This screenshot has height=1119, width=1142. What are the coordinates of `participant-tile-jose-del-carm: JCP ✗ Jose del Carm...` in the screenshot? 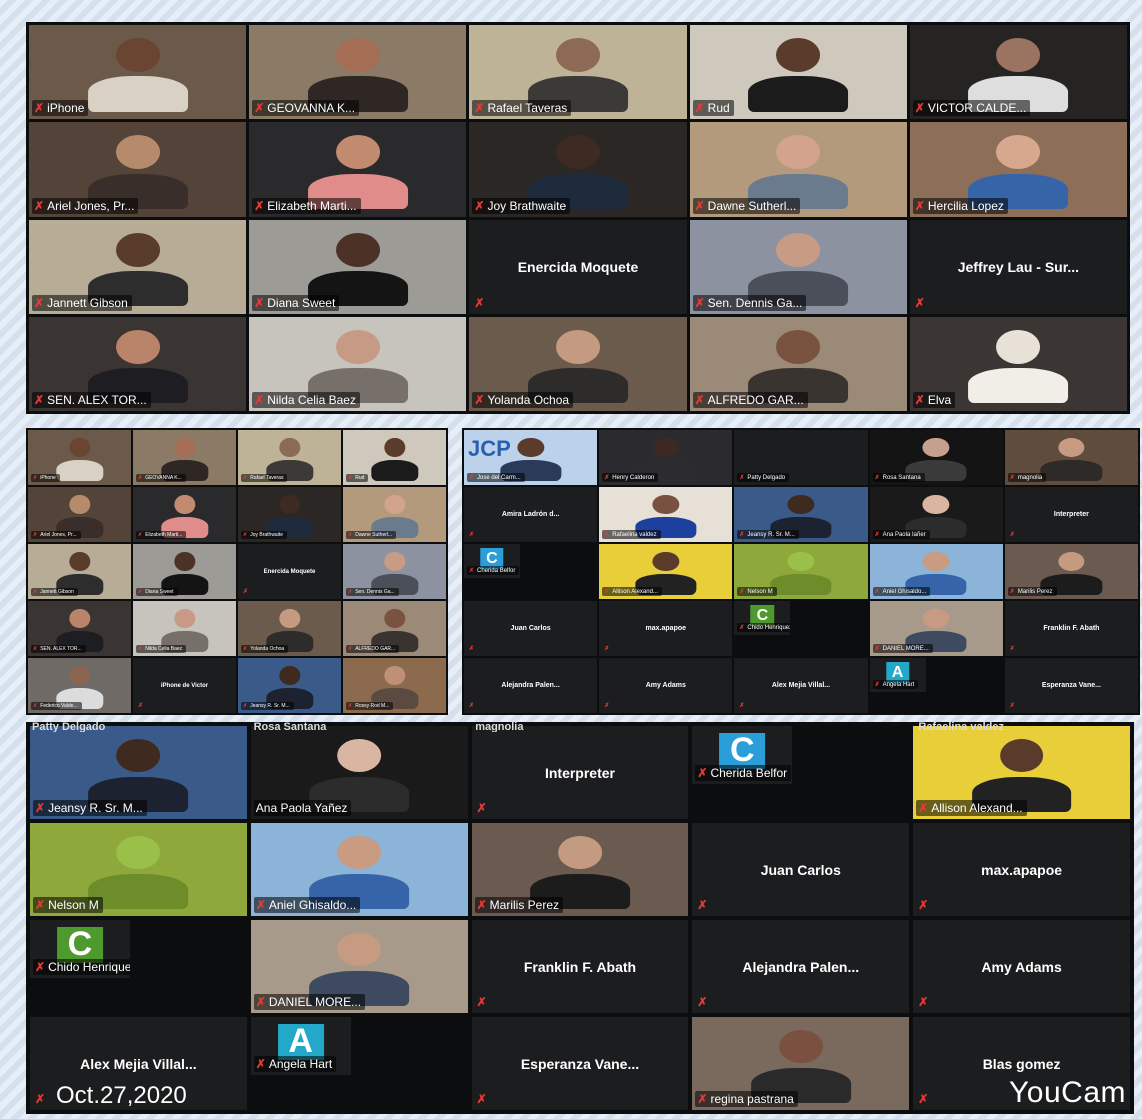 It's located at (531, 457).